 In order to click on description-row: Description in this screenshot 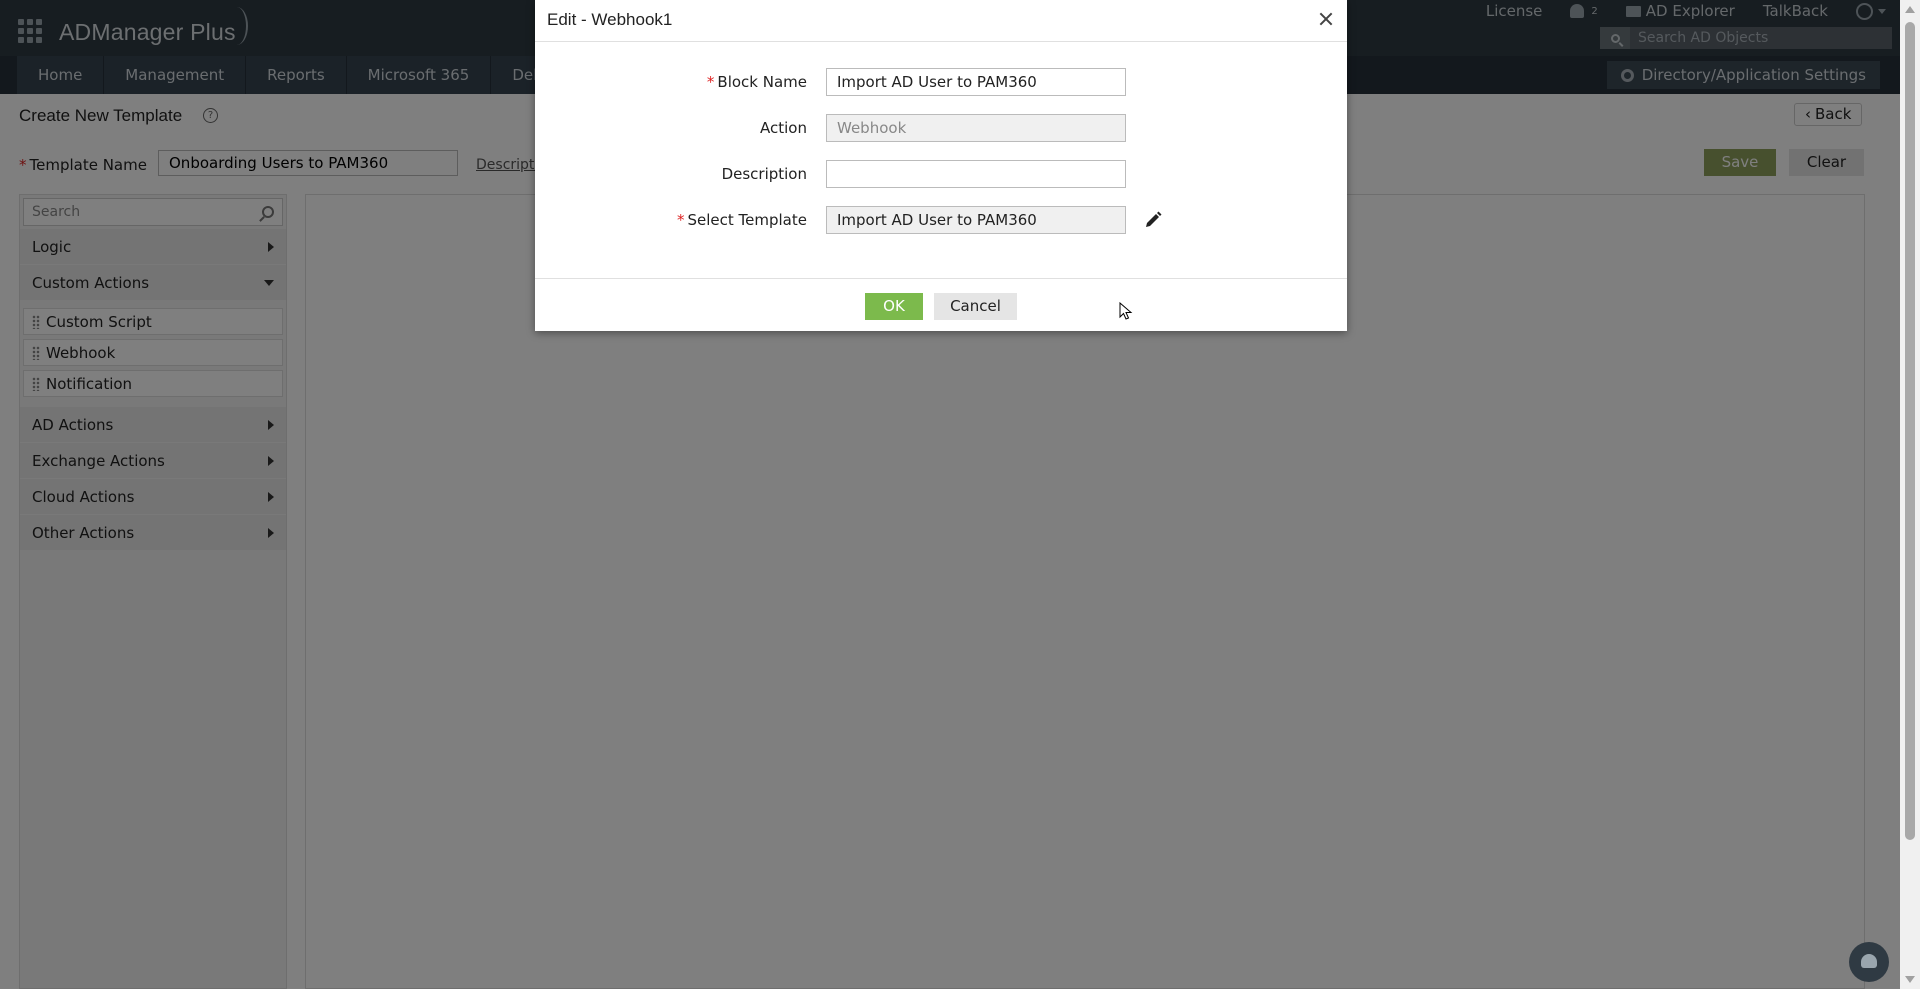, I will do `click(941, 174)`.